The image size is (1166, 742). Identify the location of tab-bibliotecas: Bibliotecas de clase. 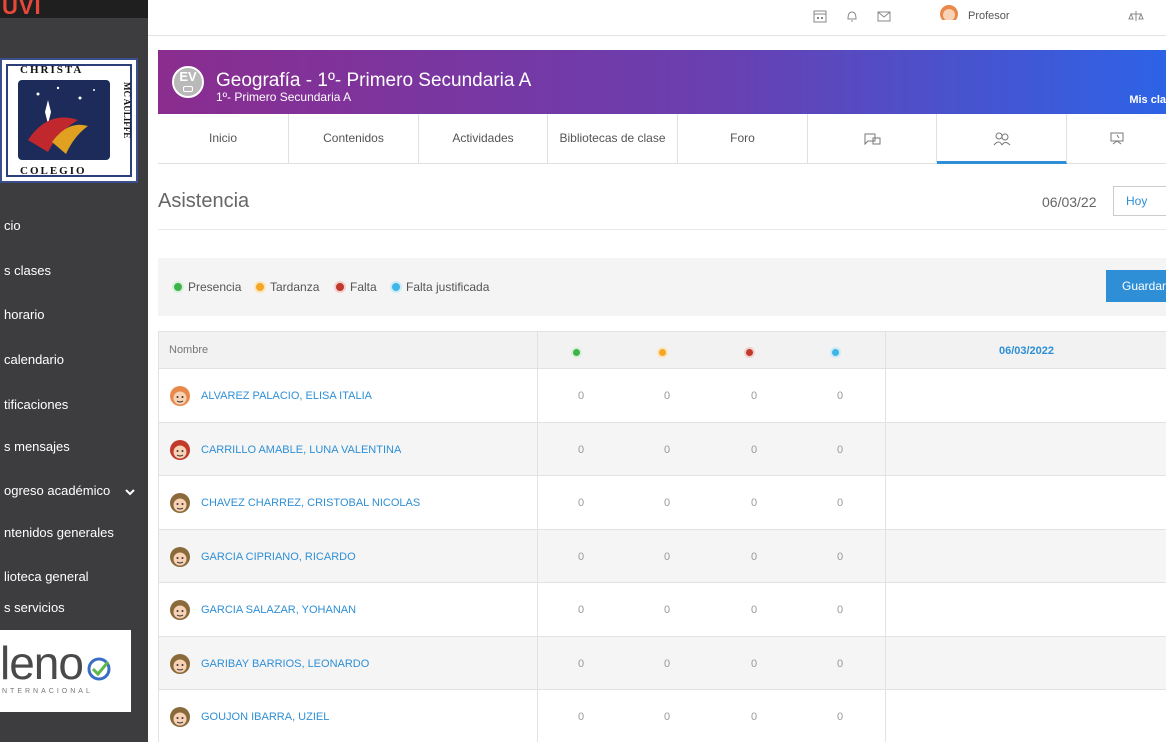
(613, 139).